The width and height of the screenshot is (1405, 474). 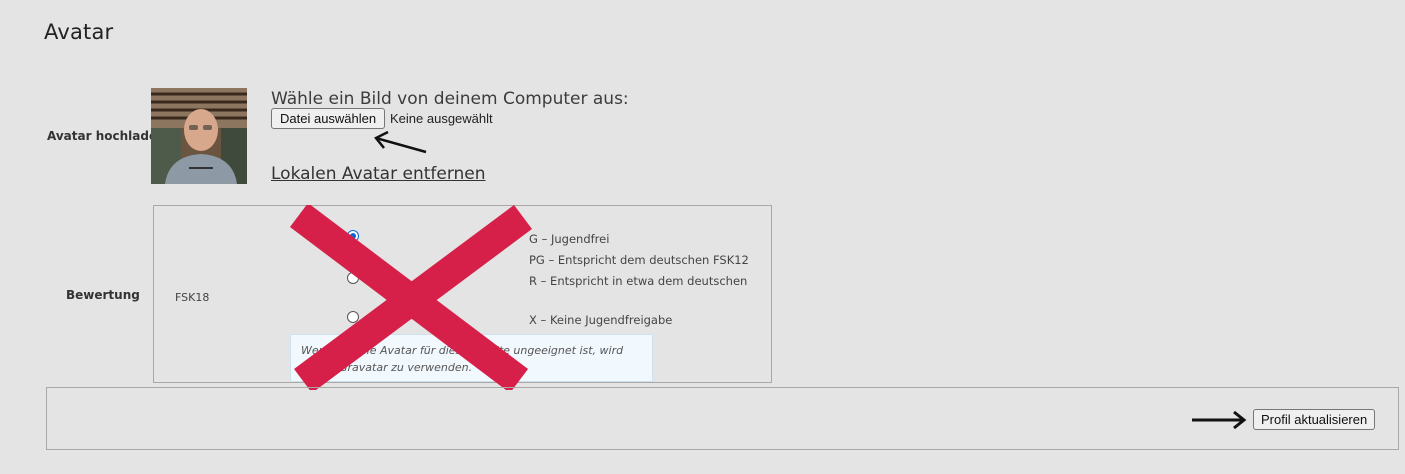 I want to click on arrow-right-icon, so click(x=1219, y=420).